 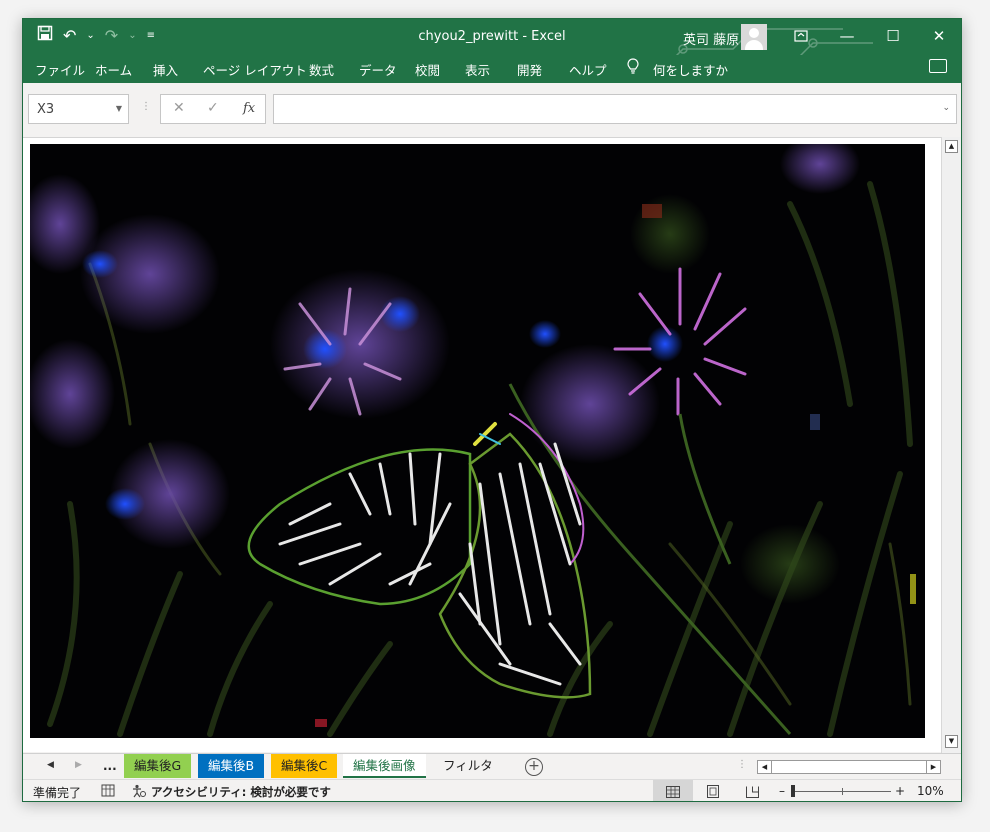 What do you see at coordinates (468, 766) in the screenshot?
I see `sheet-tab-filter: フィルタ` at bounding box center [468, 766].